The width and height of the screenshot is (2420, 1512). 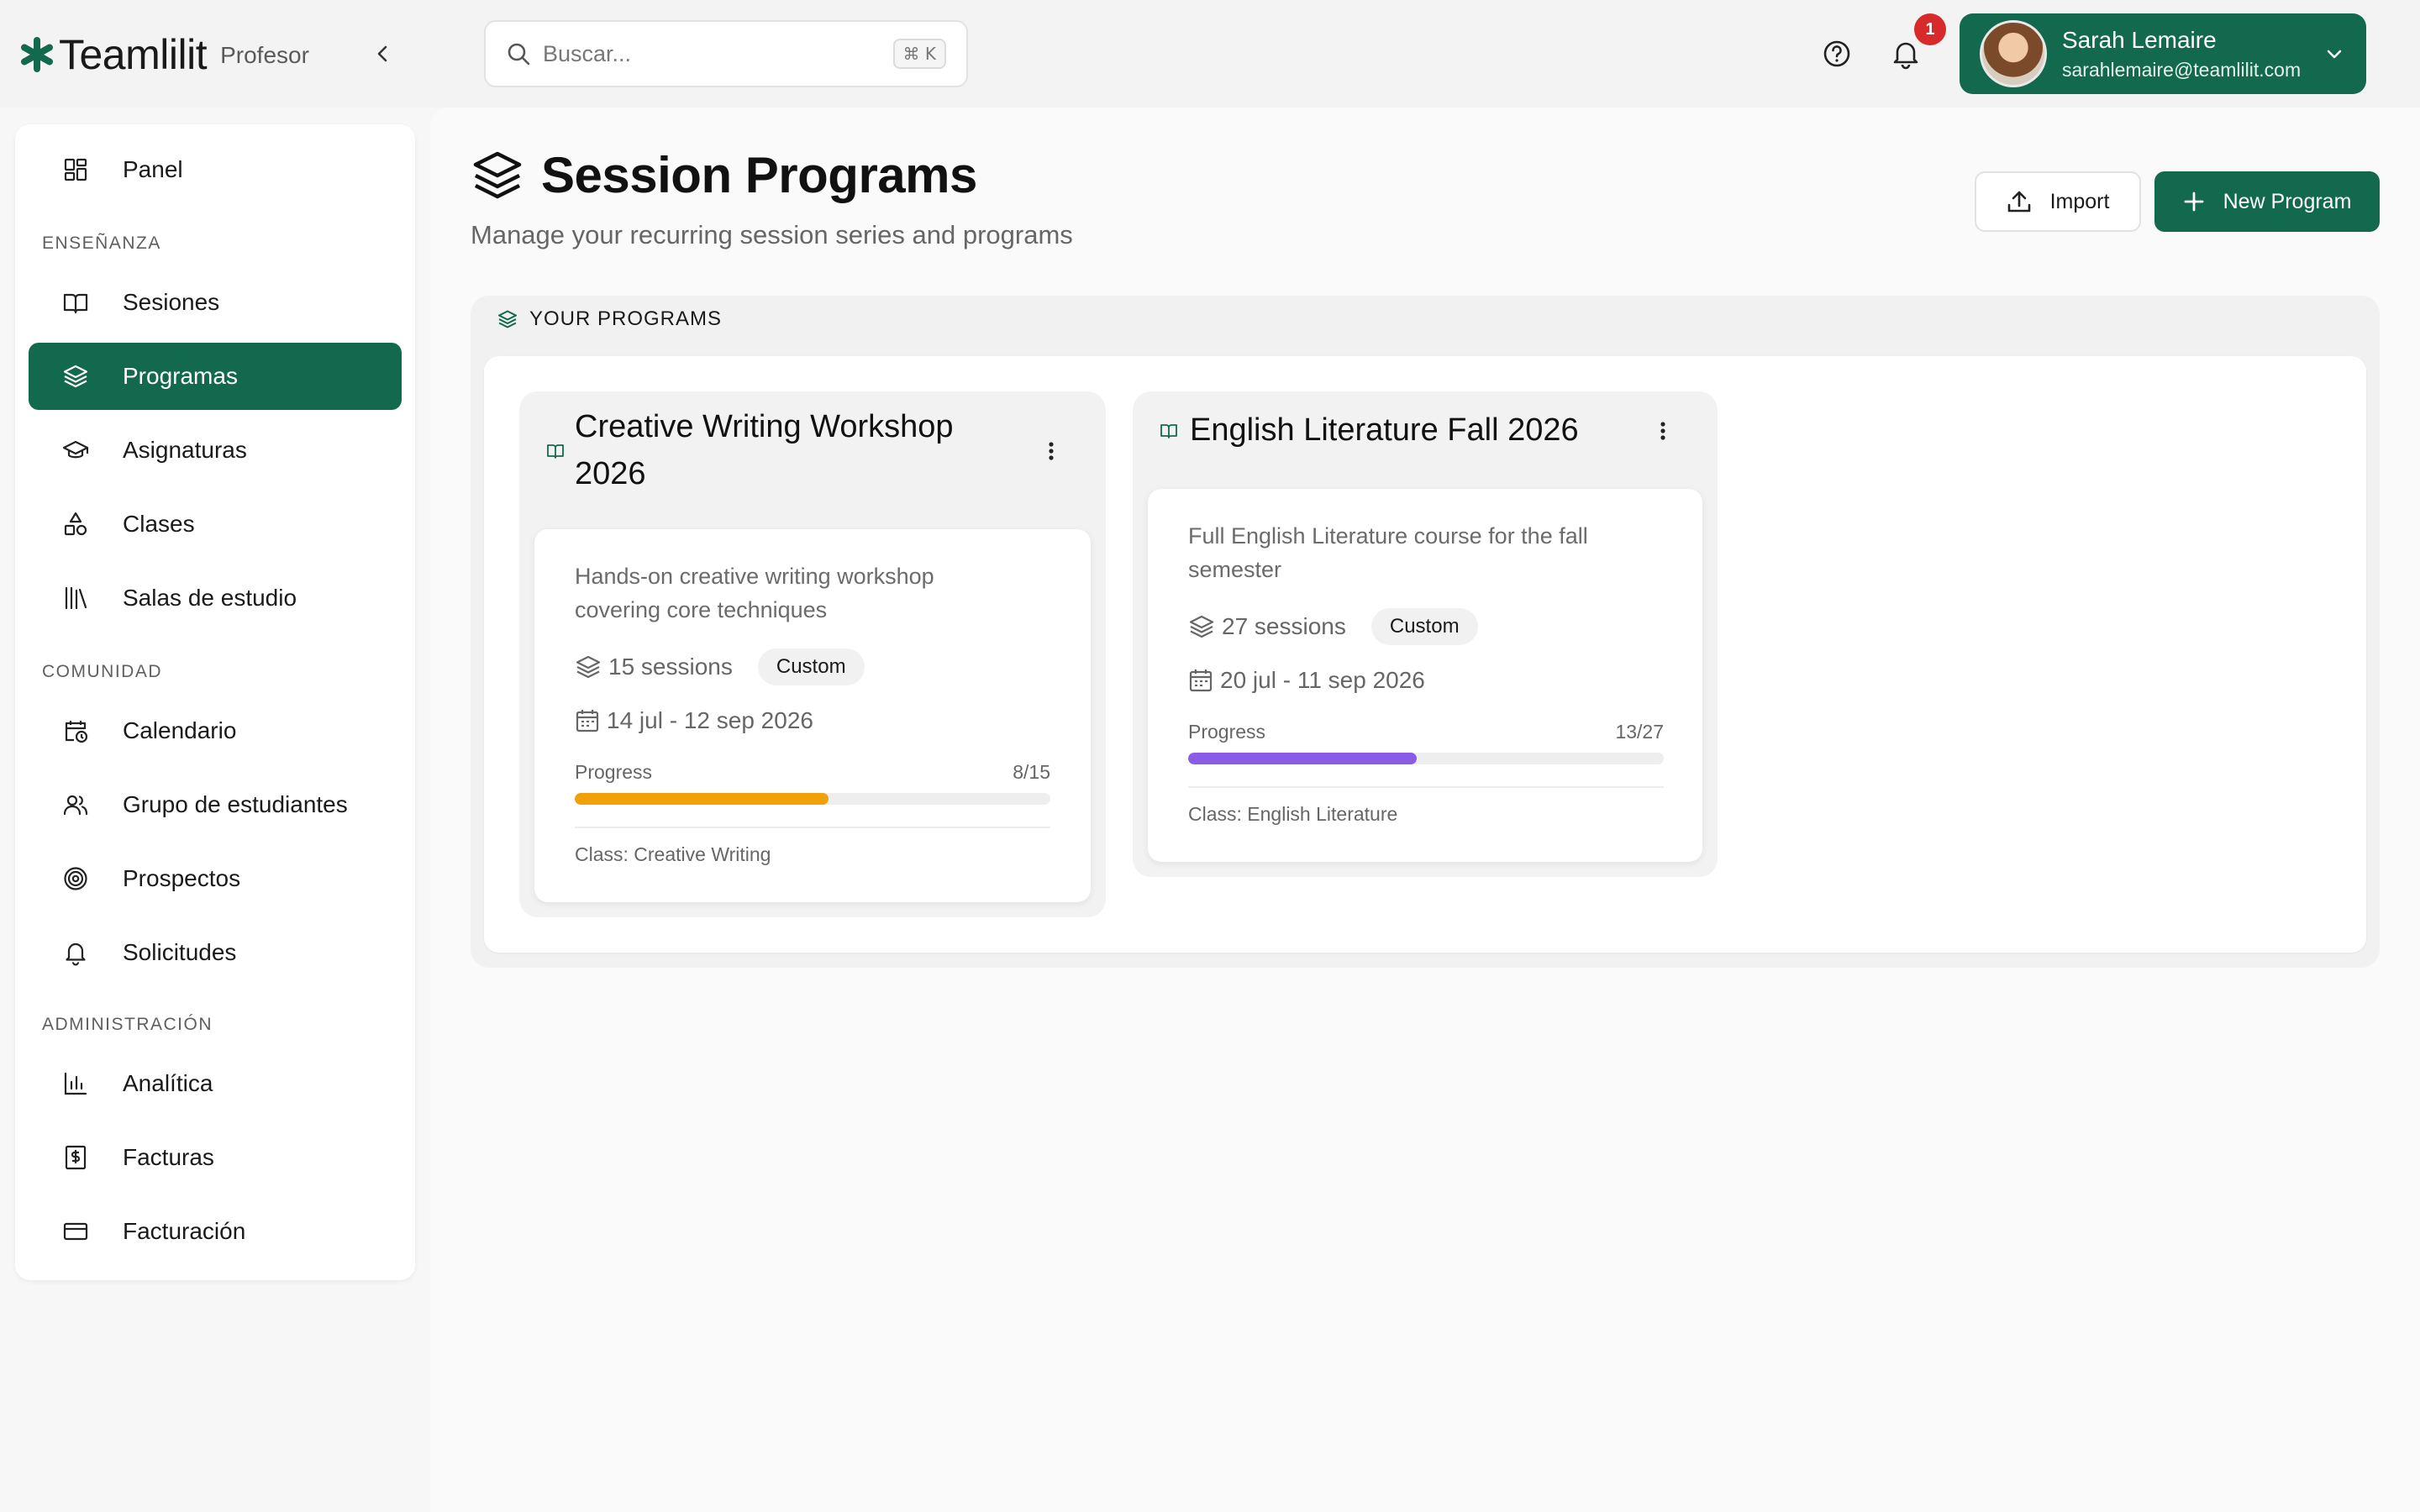 What do you see at coordinates (2058, 201) in the screenshot?
I see `import-button: Import` at bounding box center [2058, 201].